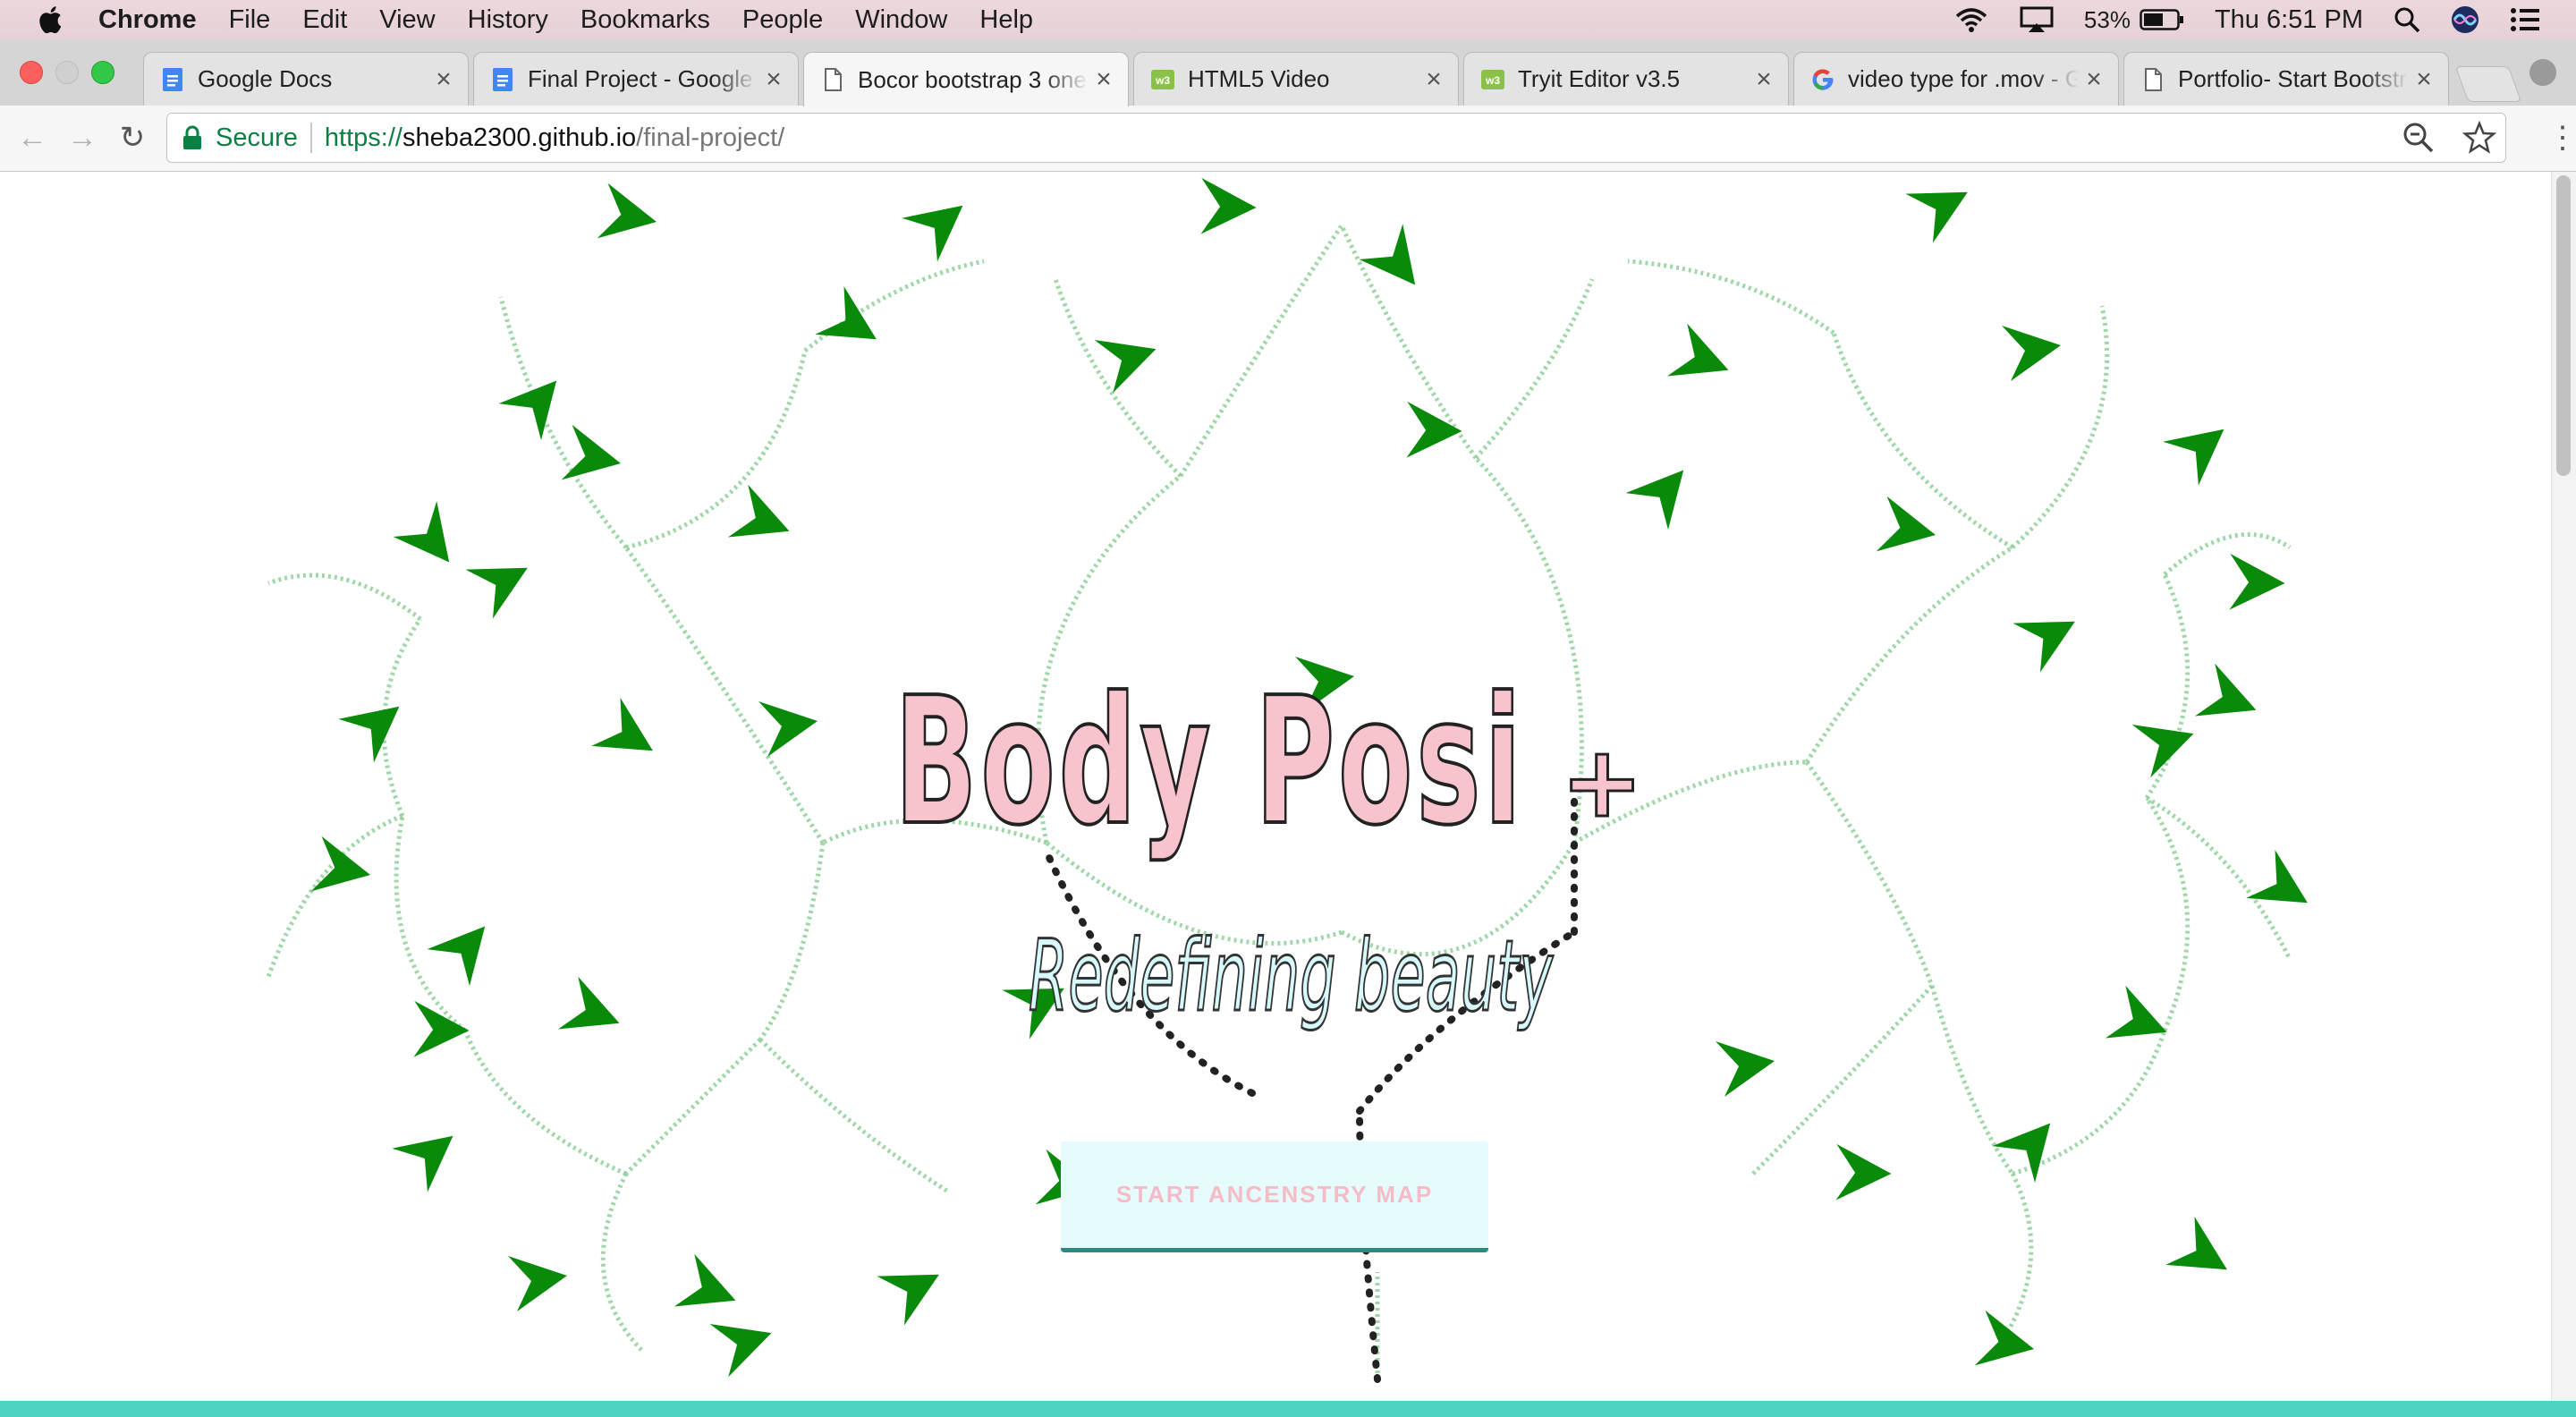 The width and height of the screenshot is (2576, 1417). I want to click on tab-final-project-doc: Final Project - Google Docs ×, so click(636, 79).